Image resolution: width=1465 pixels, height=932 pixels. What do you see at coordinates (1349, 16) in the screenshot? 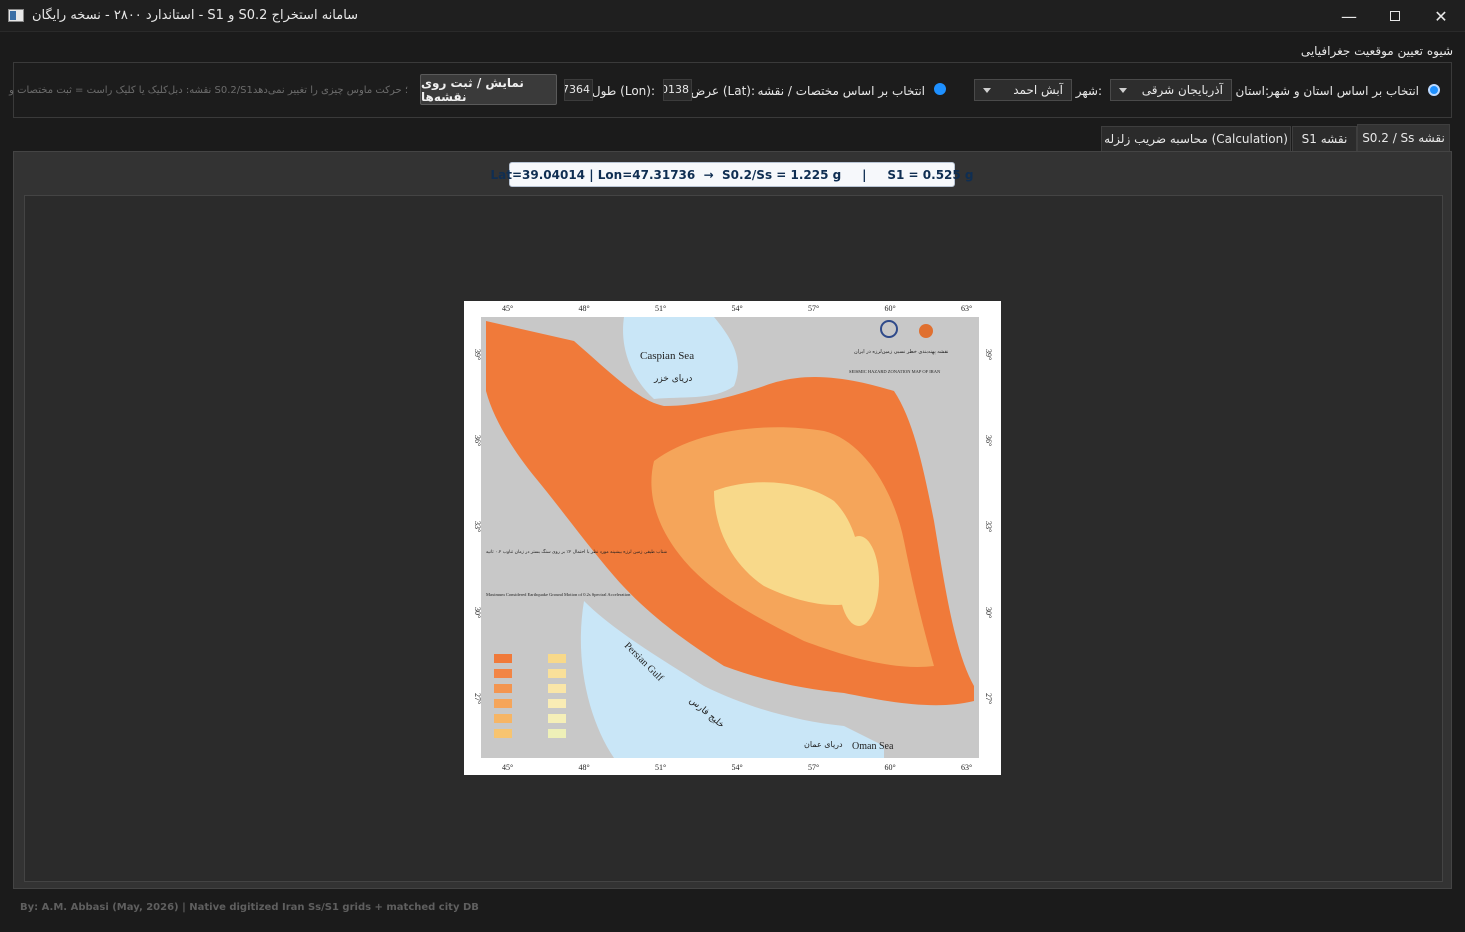
I see `minimize-button: —` at bounding box center [1349, 16].